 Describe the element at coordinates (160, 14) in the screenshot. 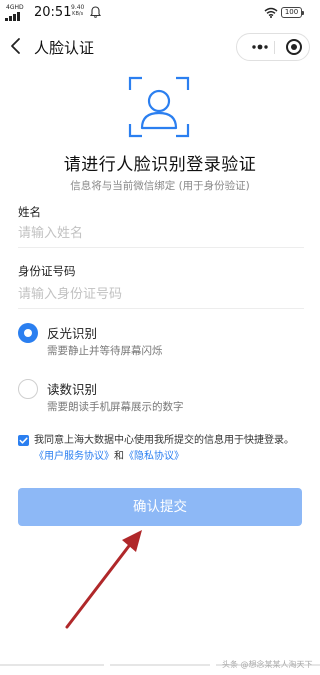

I see `status-bar: 4GHD 20:51 9.40 KB/s 100` at that location.